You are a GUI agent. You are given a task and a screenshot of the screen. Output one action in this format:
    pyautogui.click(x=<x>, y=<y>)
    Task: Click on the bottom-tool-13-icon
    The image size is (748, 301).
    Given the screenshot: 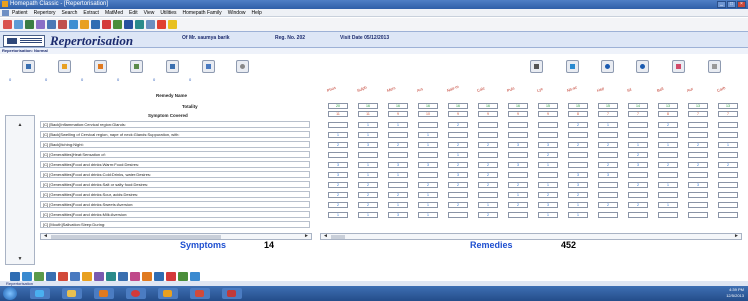 What is the action you would take?
    pyautogui.click(x=159, y=276)
    